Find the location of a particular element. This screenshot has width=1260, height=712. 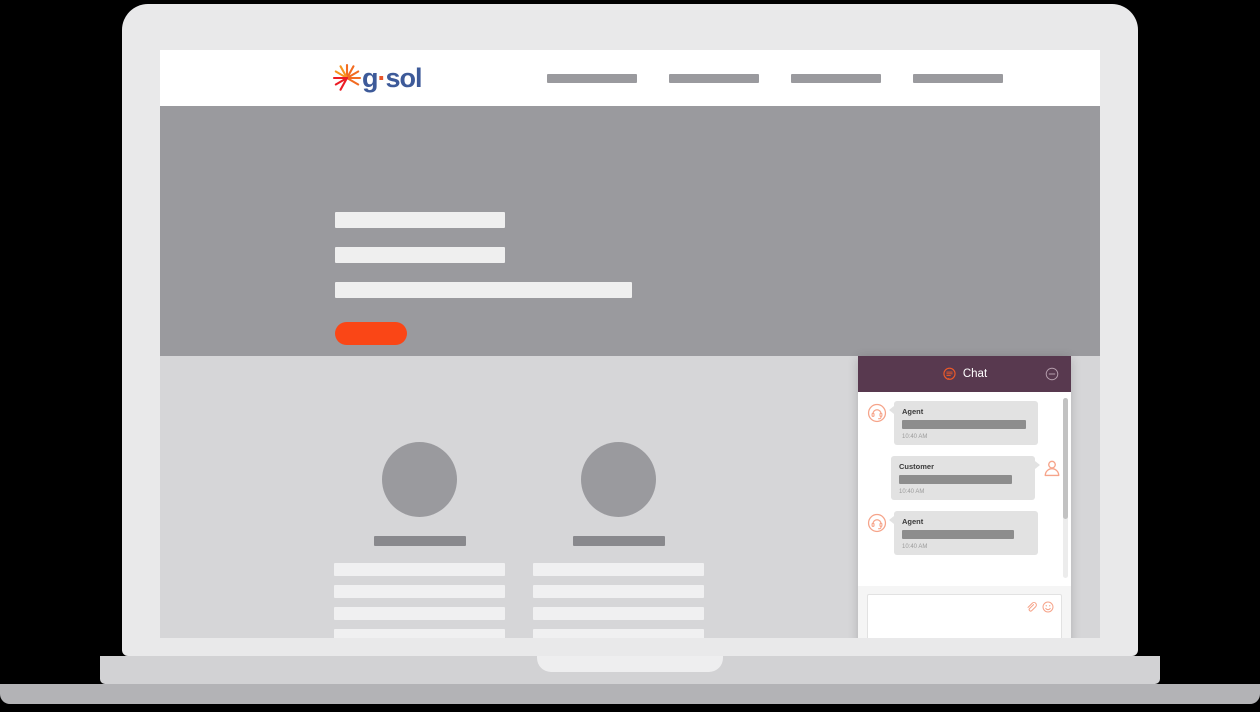

chat-title: Chat is located at coordinates (975, 374).